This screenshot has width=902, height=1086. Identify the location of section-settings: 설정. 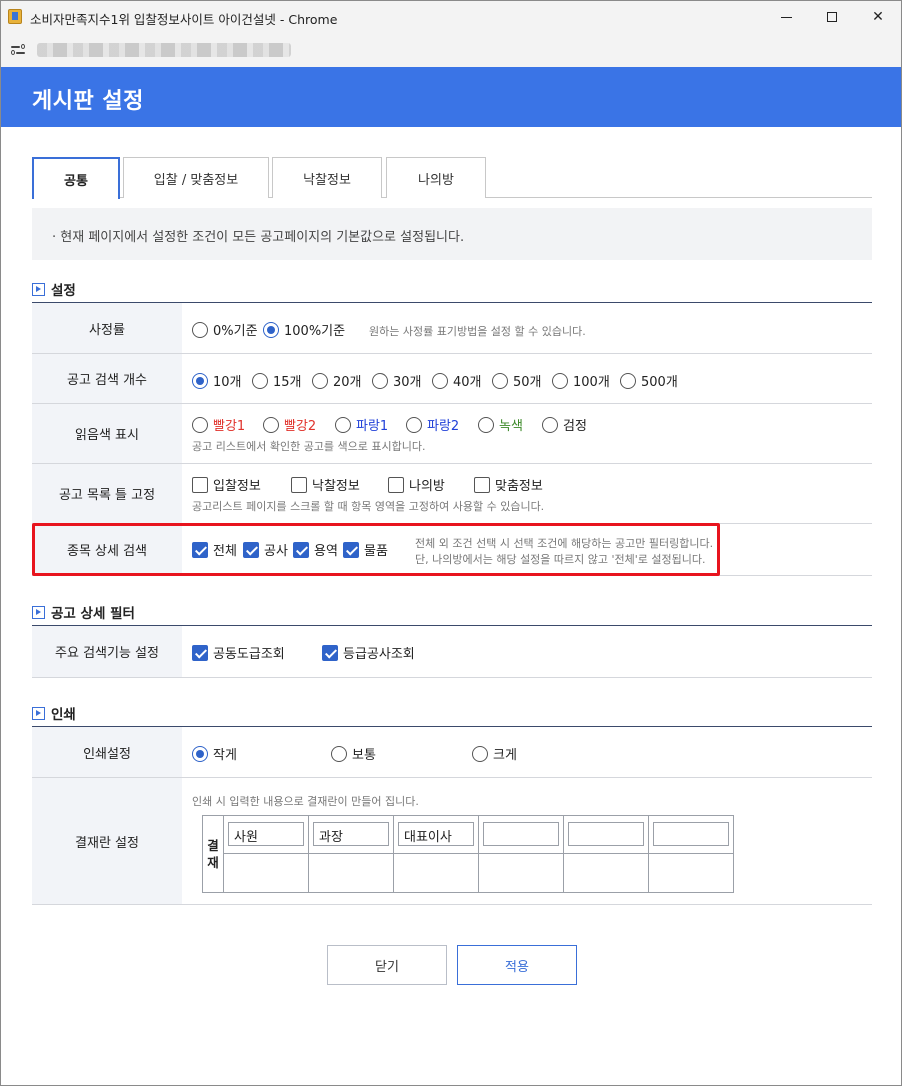
(54, 289).